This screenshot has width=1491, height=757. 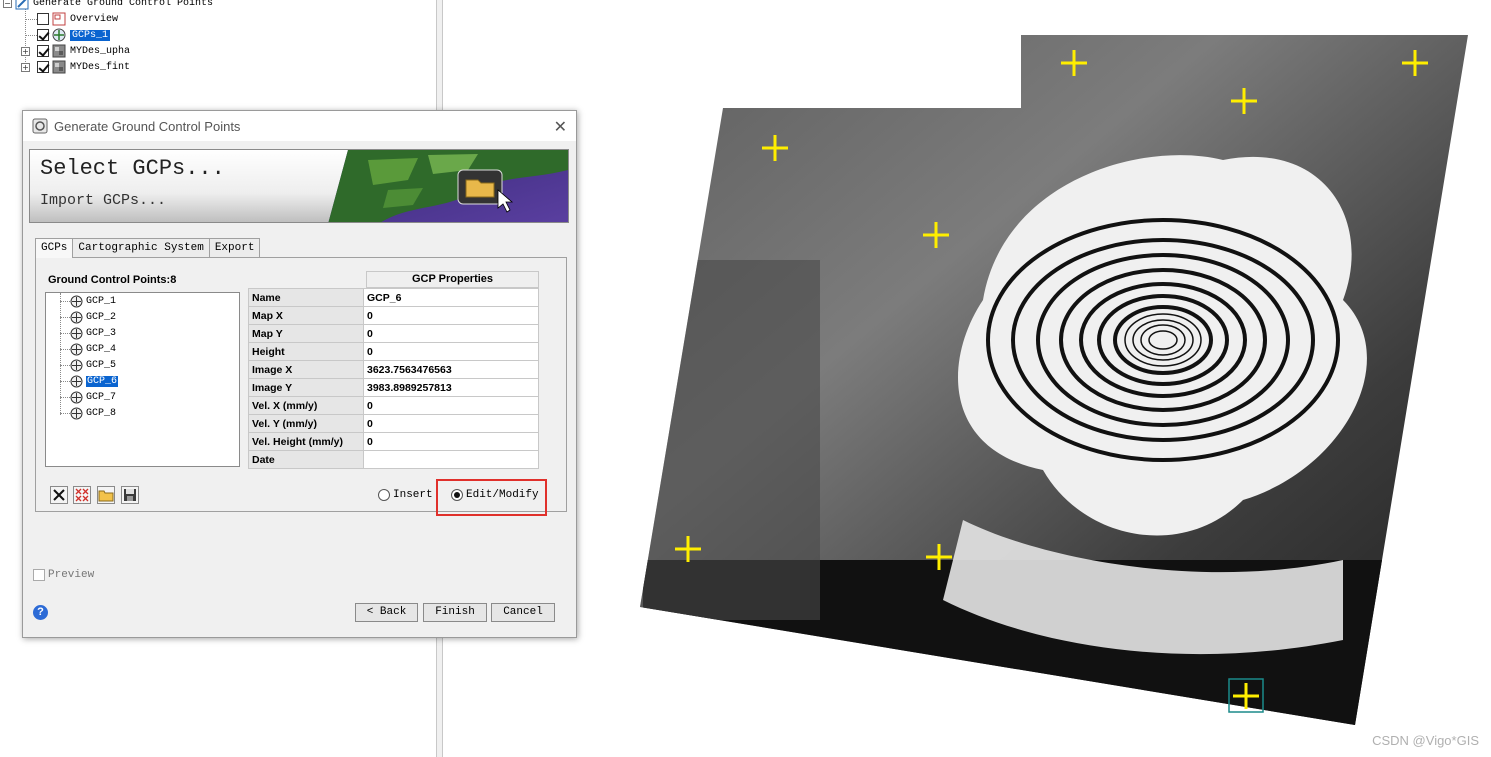 I want to click on gcp-count-value: 8, so click(x=173, y=280).